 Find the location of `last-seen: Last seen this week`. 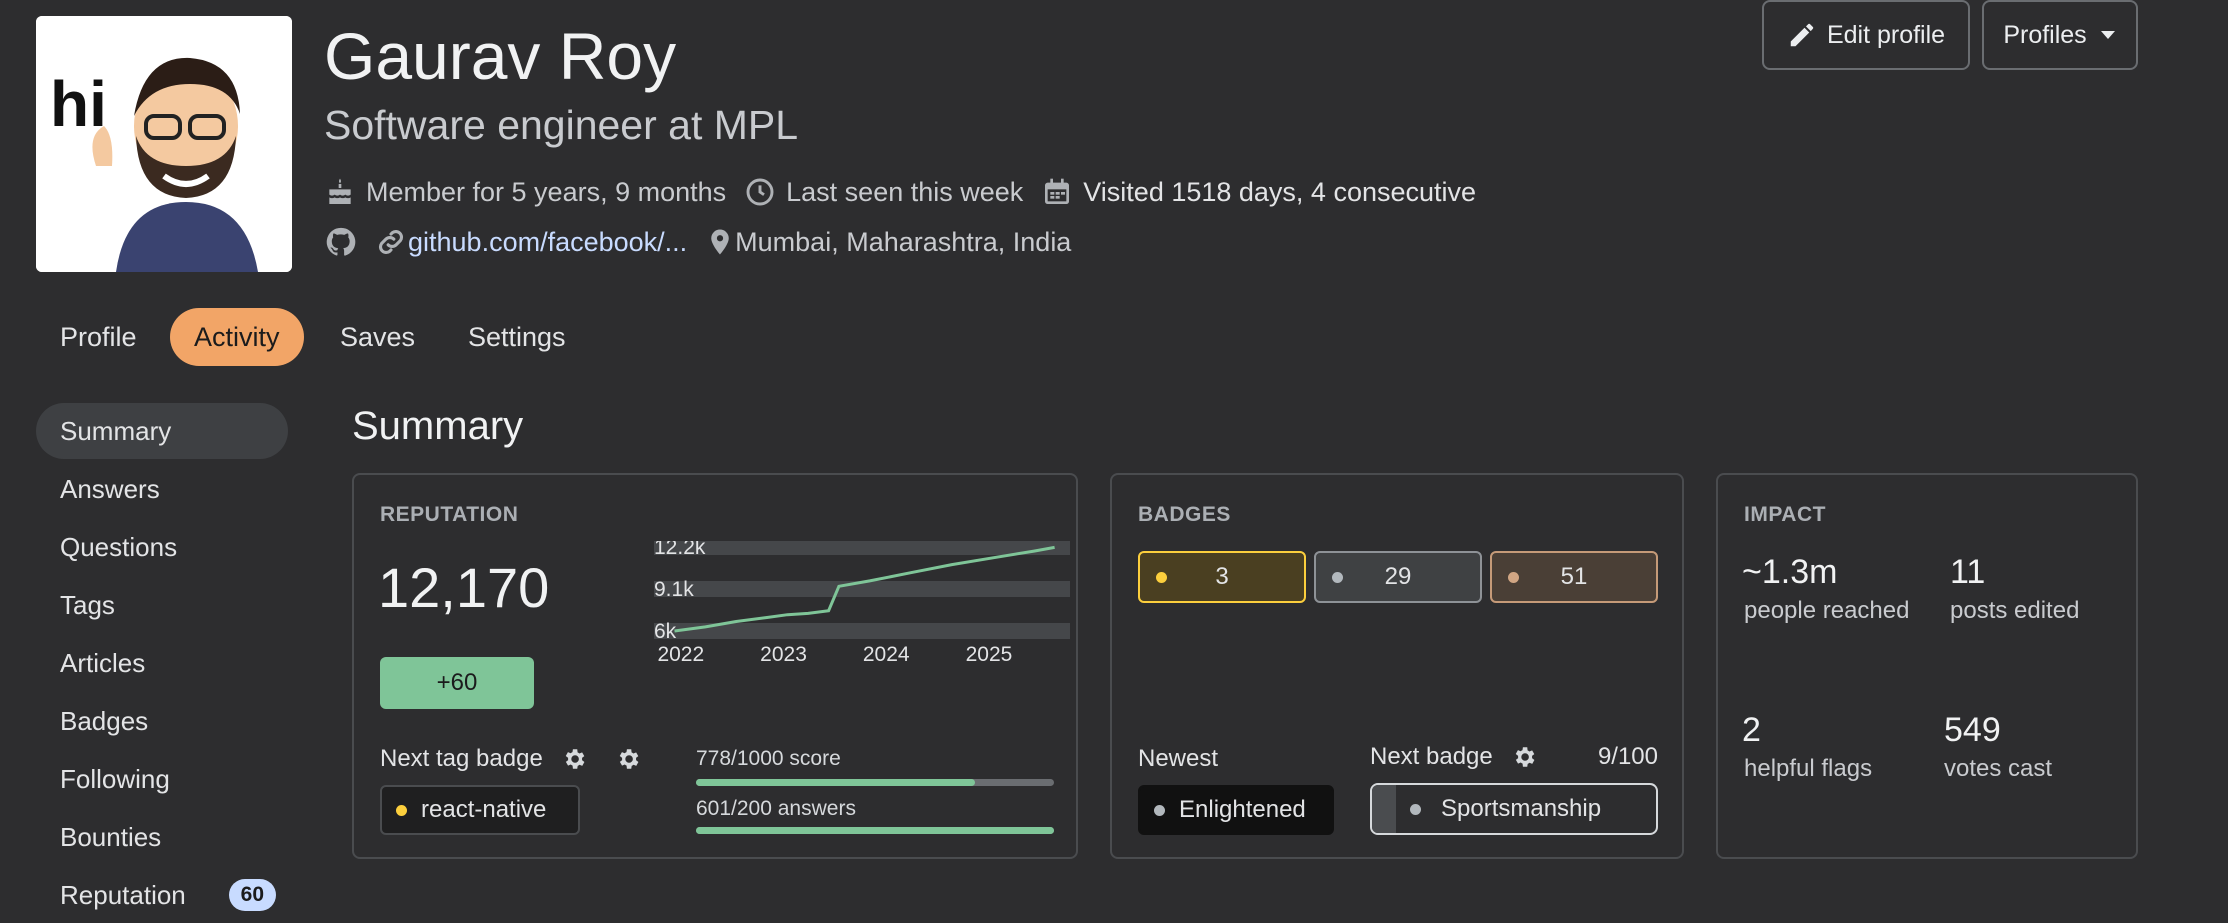

last-seen: Last seen this week is located at coordinates (905, 191).